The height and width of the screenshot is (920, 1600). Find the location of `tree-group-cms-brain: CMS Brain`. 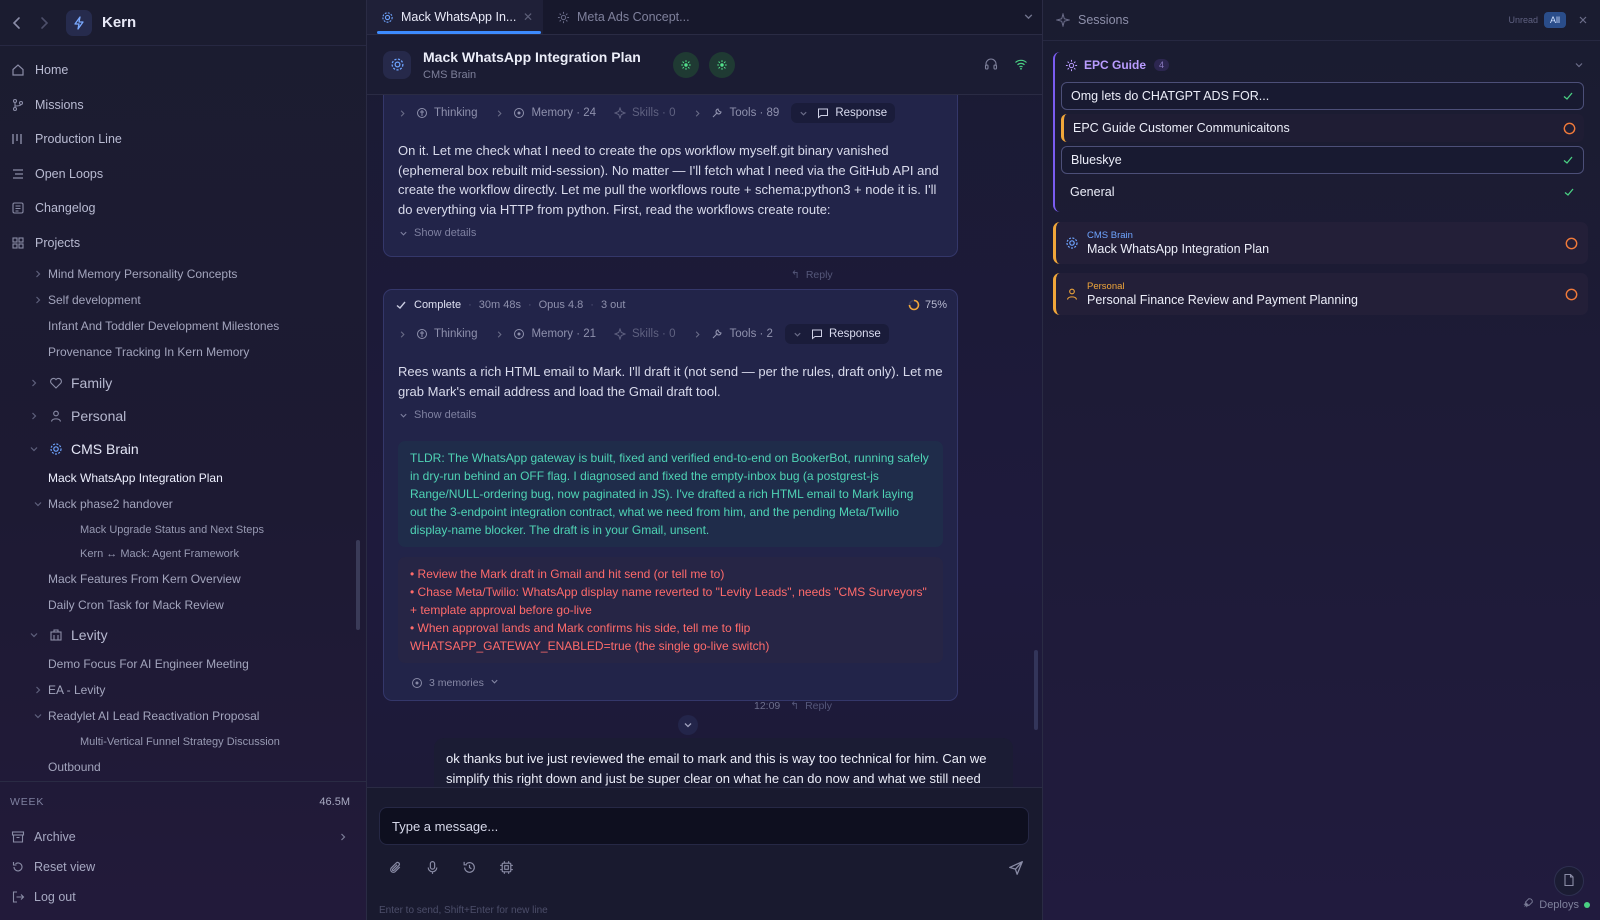

tree-group-cms-brain: CMS Brain is located at coordinates (183, 448).